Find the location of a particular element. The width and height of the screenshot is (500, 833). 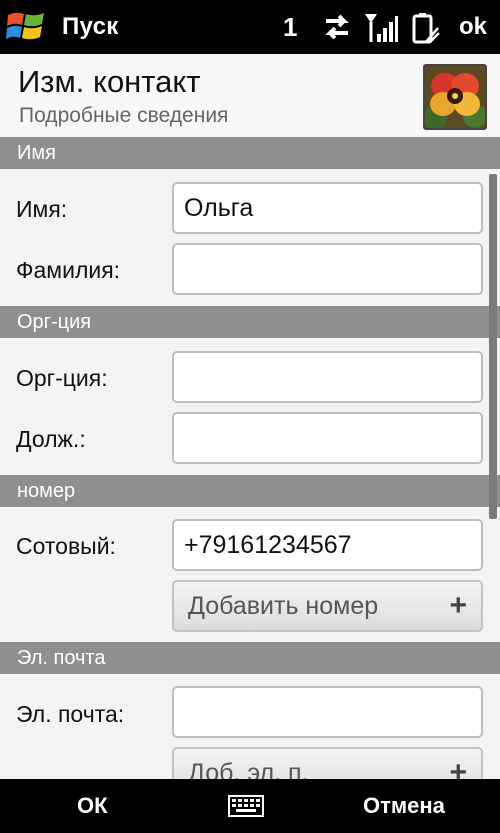

softkey-bar: ОК Отмена is located at coordinates (250, 806).